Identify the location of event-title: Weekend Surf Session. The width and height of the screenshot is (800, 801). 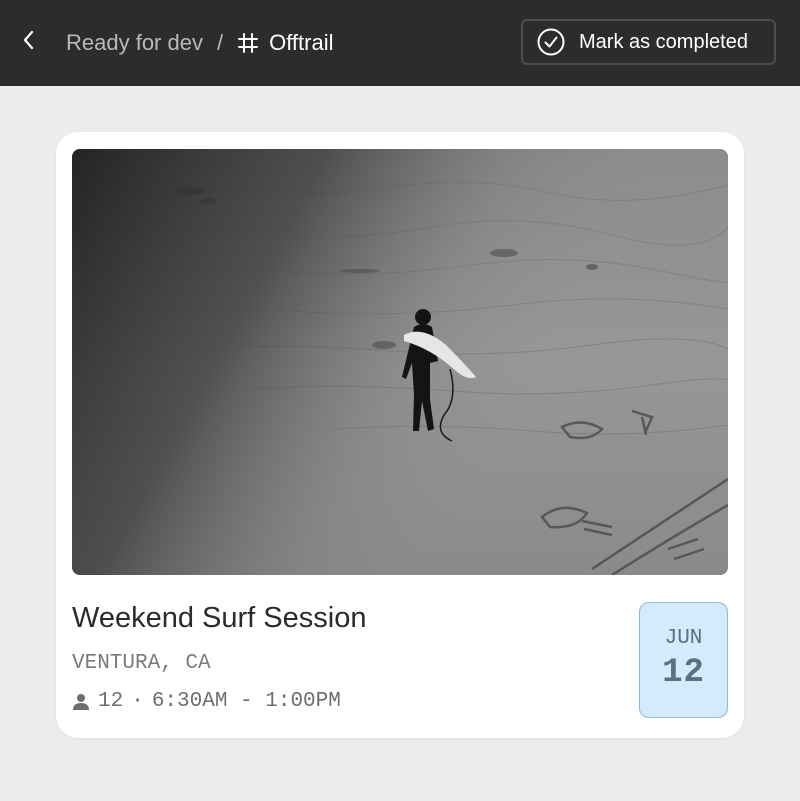
(219, 618).